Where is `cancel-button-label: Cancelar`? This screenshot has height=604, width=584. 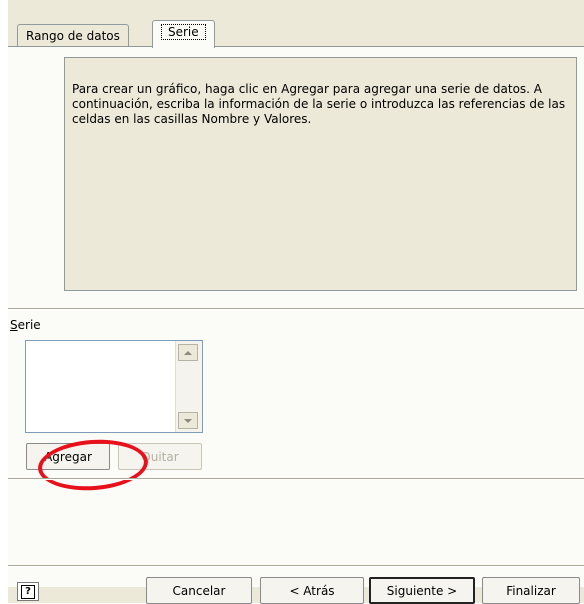
cancel-button-label: Cancelar is located at coordinates (199, 590).